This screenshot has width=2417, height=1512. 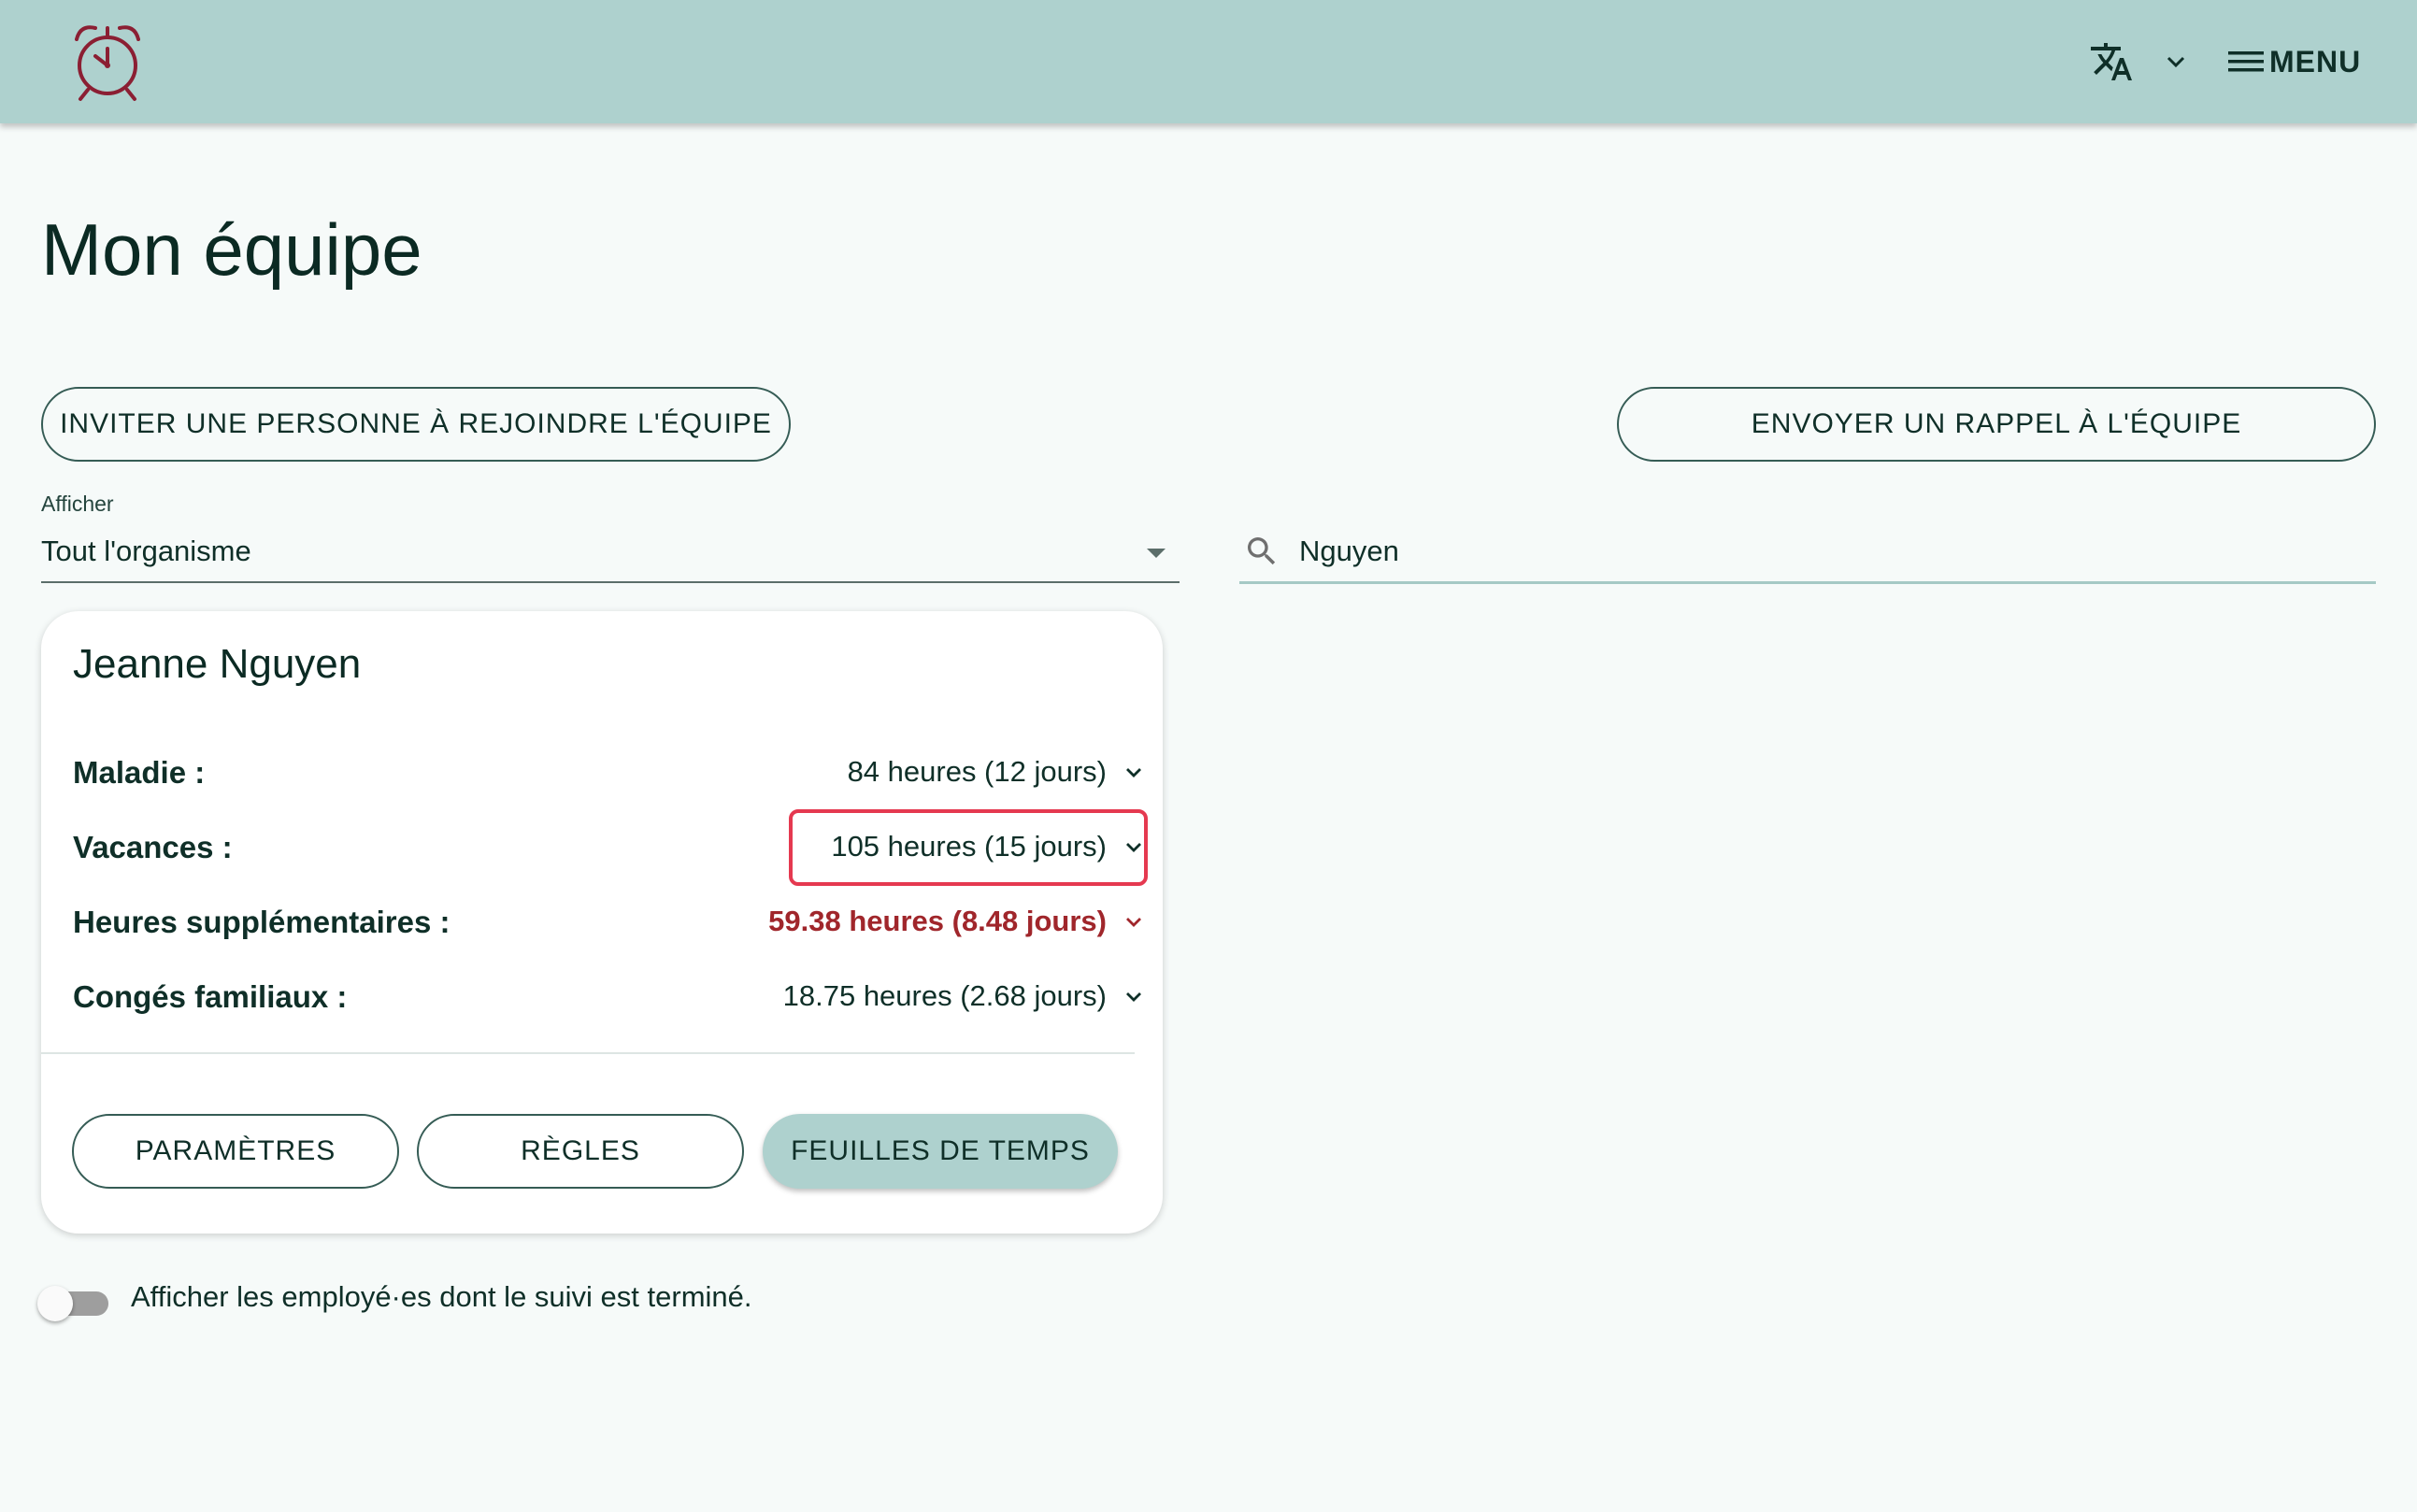 I want to click on rules-button: RÈGLES, so click(x=581, y=1151).